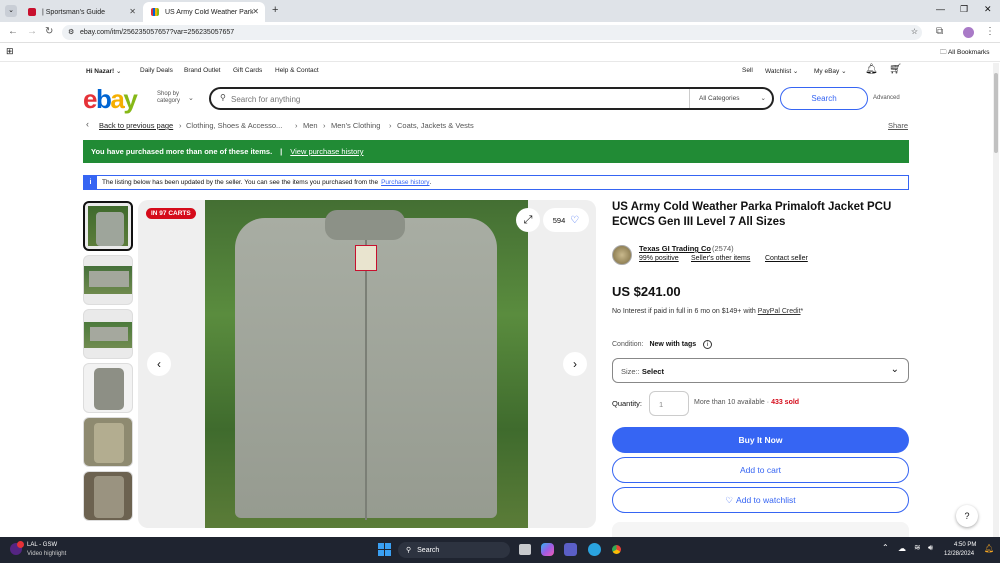 The image size is (1000, 563). Describe the element at coordinates (297, 70) in the screenshot. I see `nav-help-contact: Help & Contact` at that location.